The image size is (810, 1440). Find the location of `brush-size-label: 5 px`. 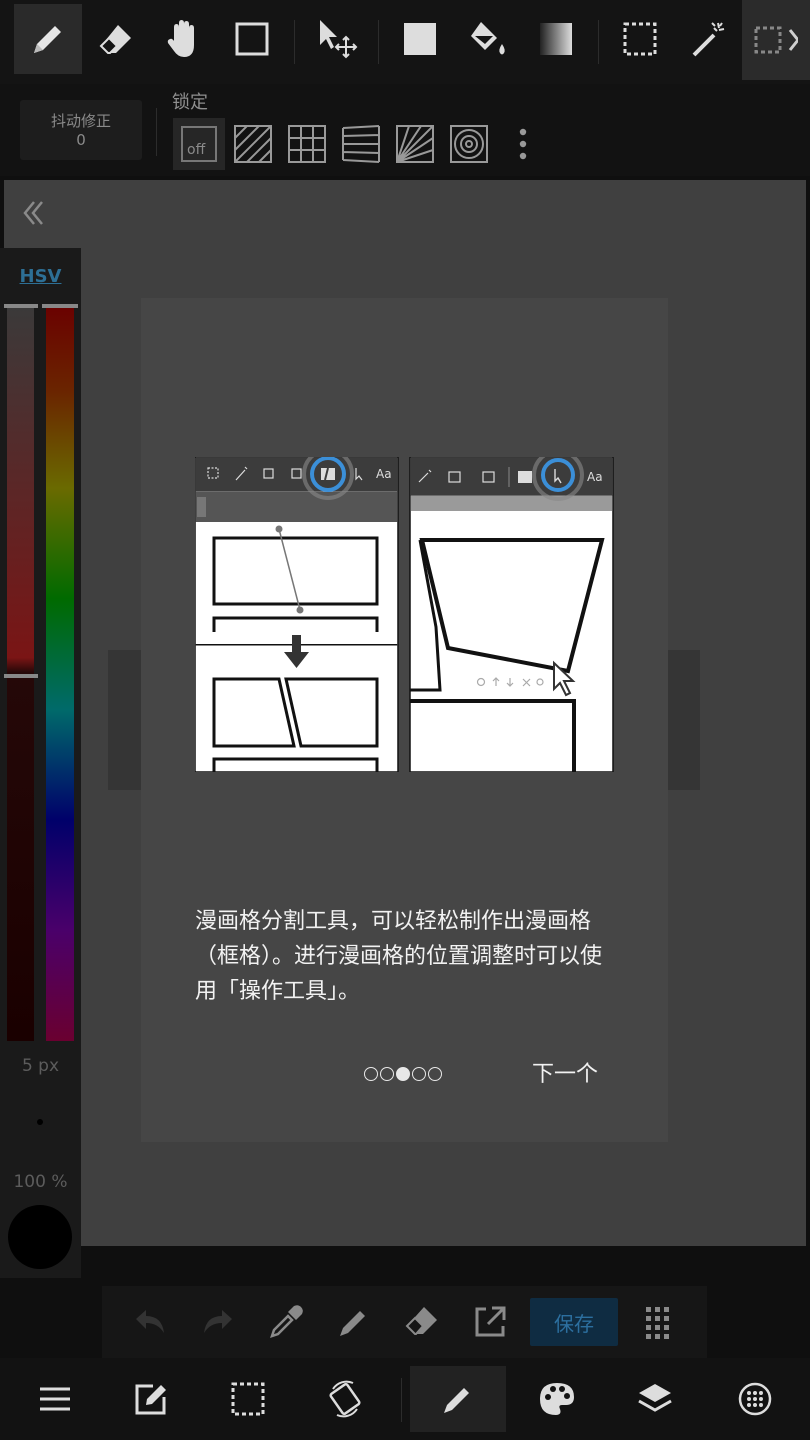

brush-size-label: 5 px is located at coordinates (40, 1066).